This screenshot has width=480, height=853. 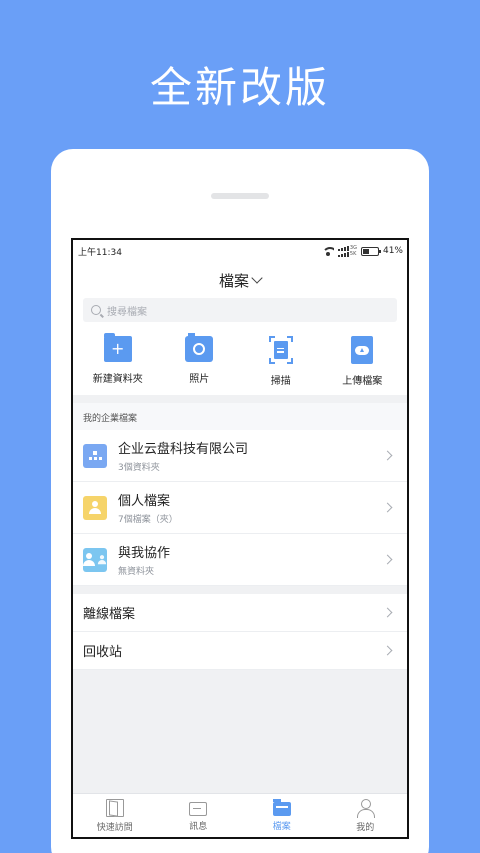 What do you see at coordinates (392, 251) in the screenshot?
I see `battery-percent: 41%` at bounding box center [392, 251].